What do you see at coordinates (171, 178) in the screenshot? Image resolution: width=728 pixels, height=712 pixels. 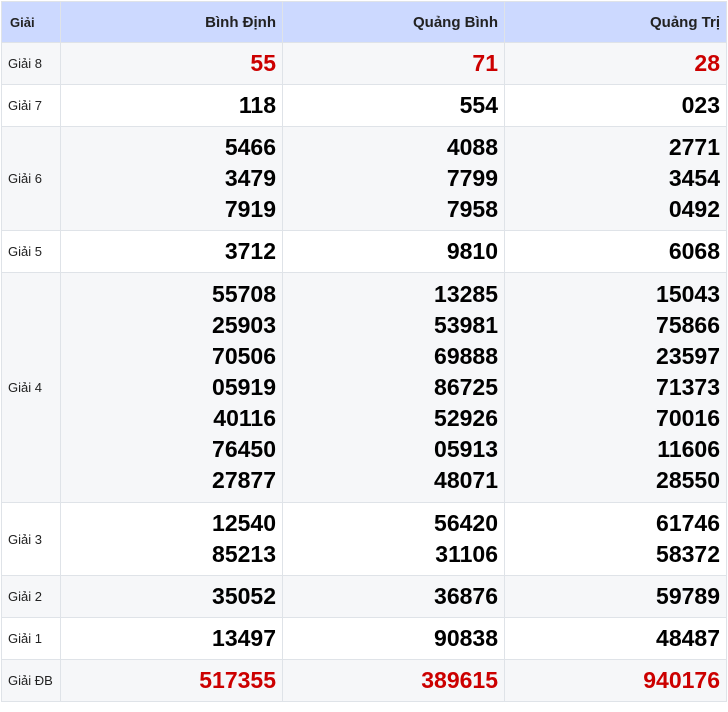 I see `result-cell: 5466 3479 7919` at bounding box center [171, 178].